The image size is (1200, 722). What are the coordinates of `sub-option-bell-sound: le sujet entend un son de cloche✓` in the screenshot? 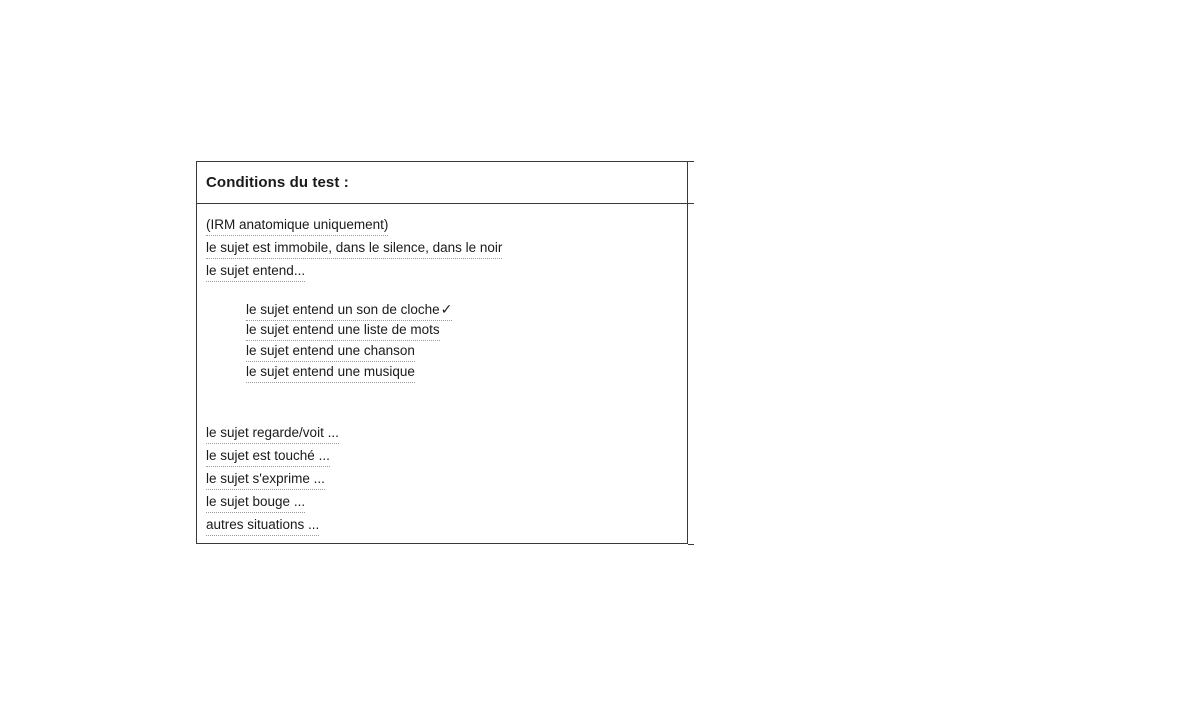 It's located at (349, 310).